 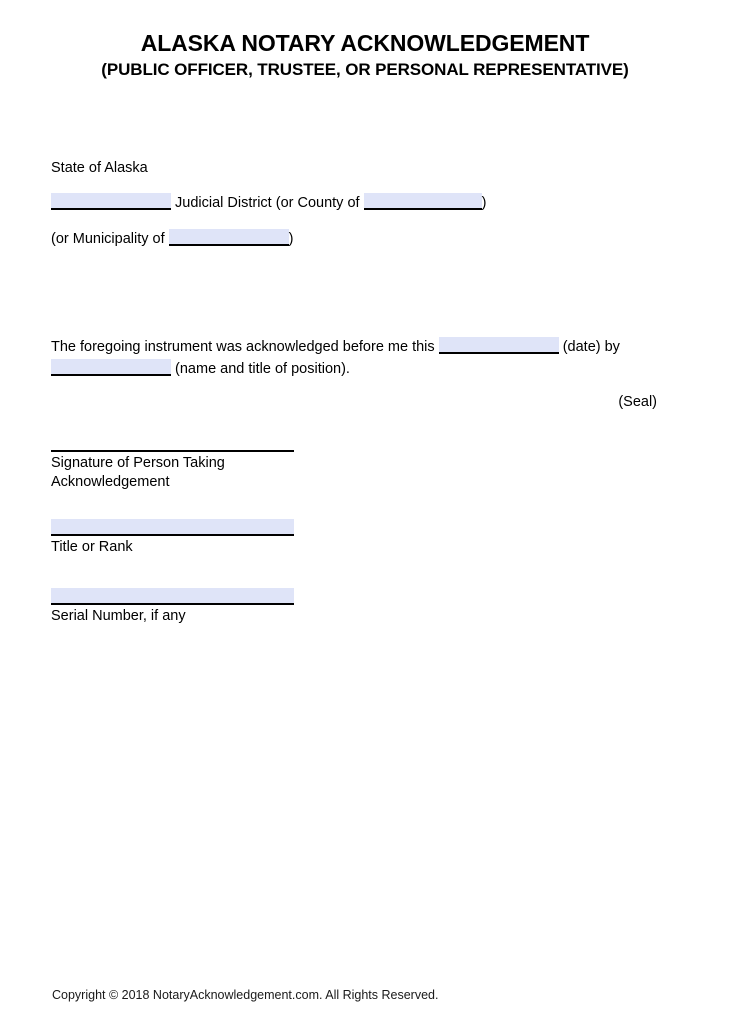 I want to click on acknowledgement-text-after-date: (date) by, so click(x=589, y=347).